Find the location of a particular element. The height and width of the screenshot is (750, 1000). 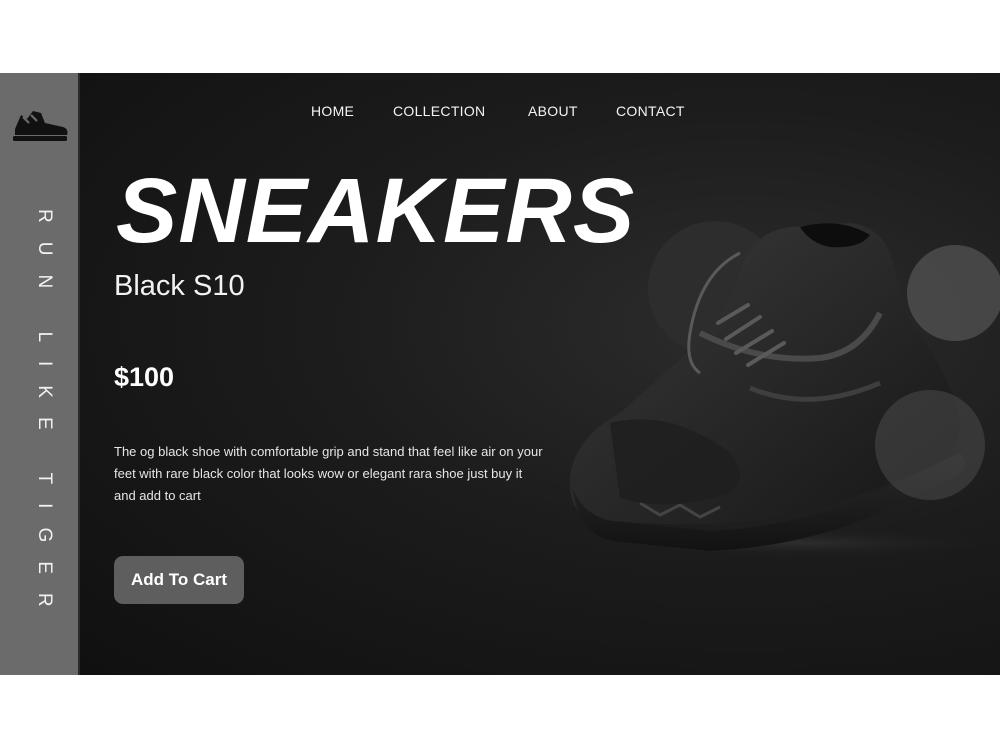

sneaker-icon is located at coordinates (40, 125).